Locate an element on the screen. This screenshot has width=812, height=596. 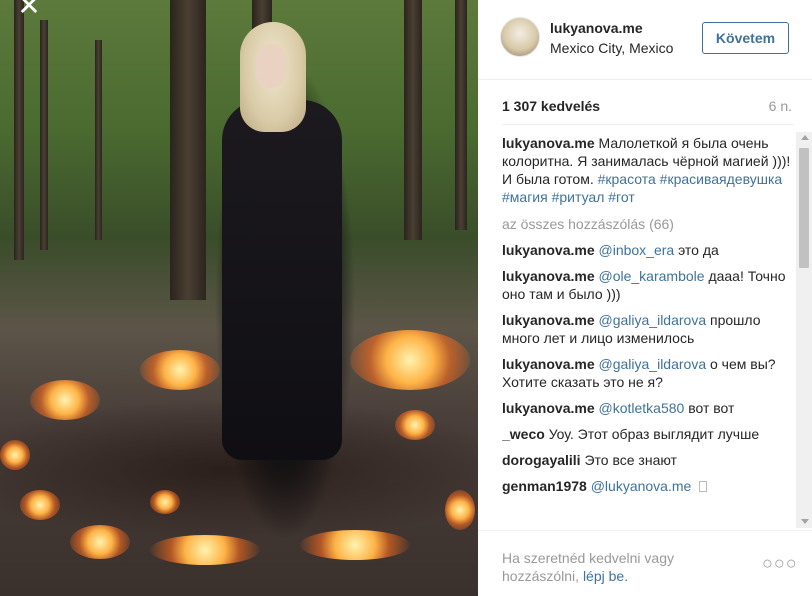
comment-text: вот вот is located at coordinates (711, 408).